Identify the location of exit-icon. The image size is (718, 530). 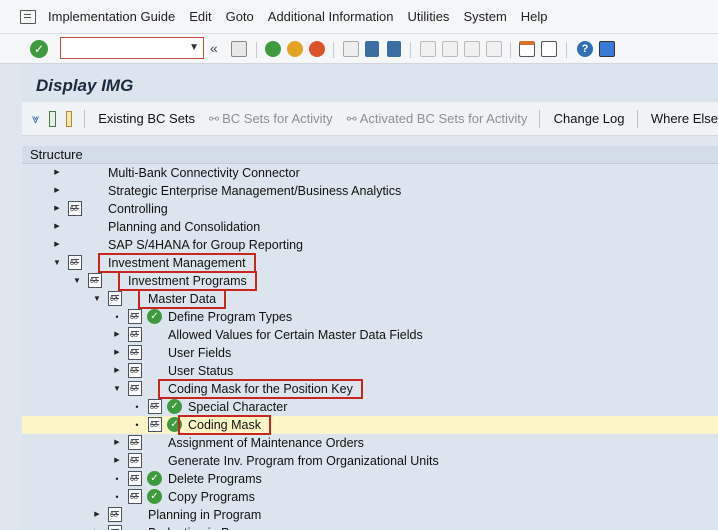
(295, 49).